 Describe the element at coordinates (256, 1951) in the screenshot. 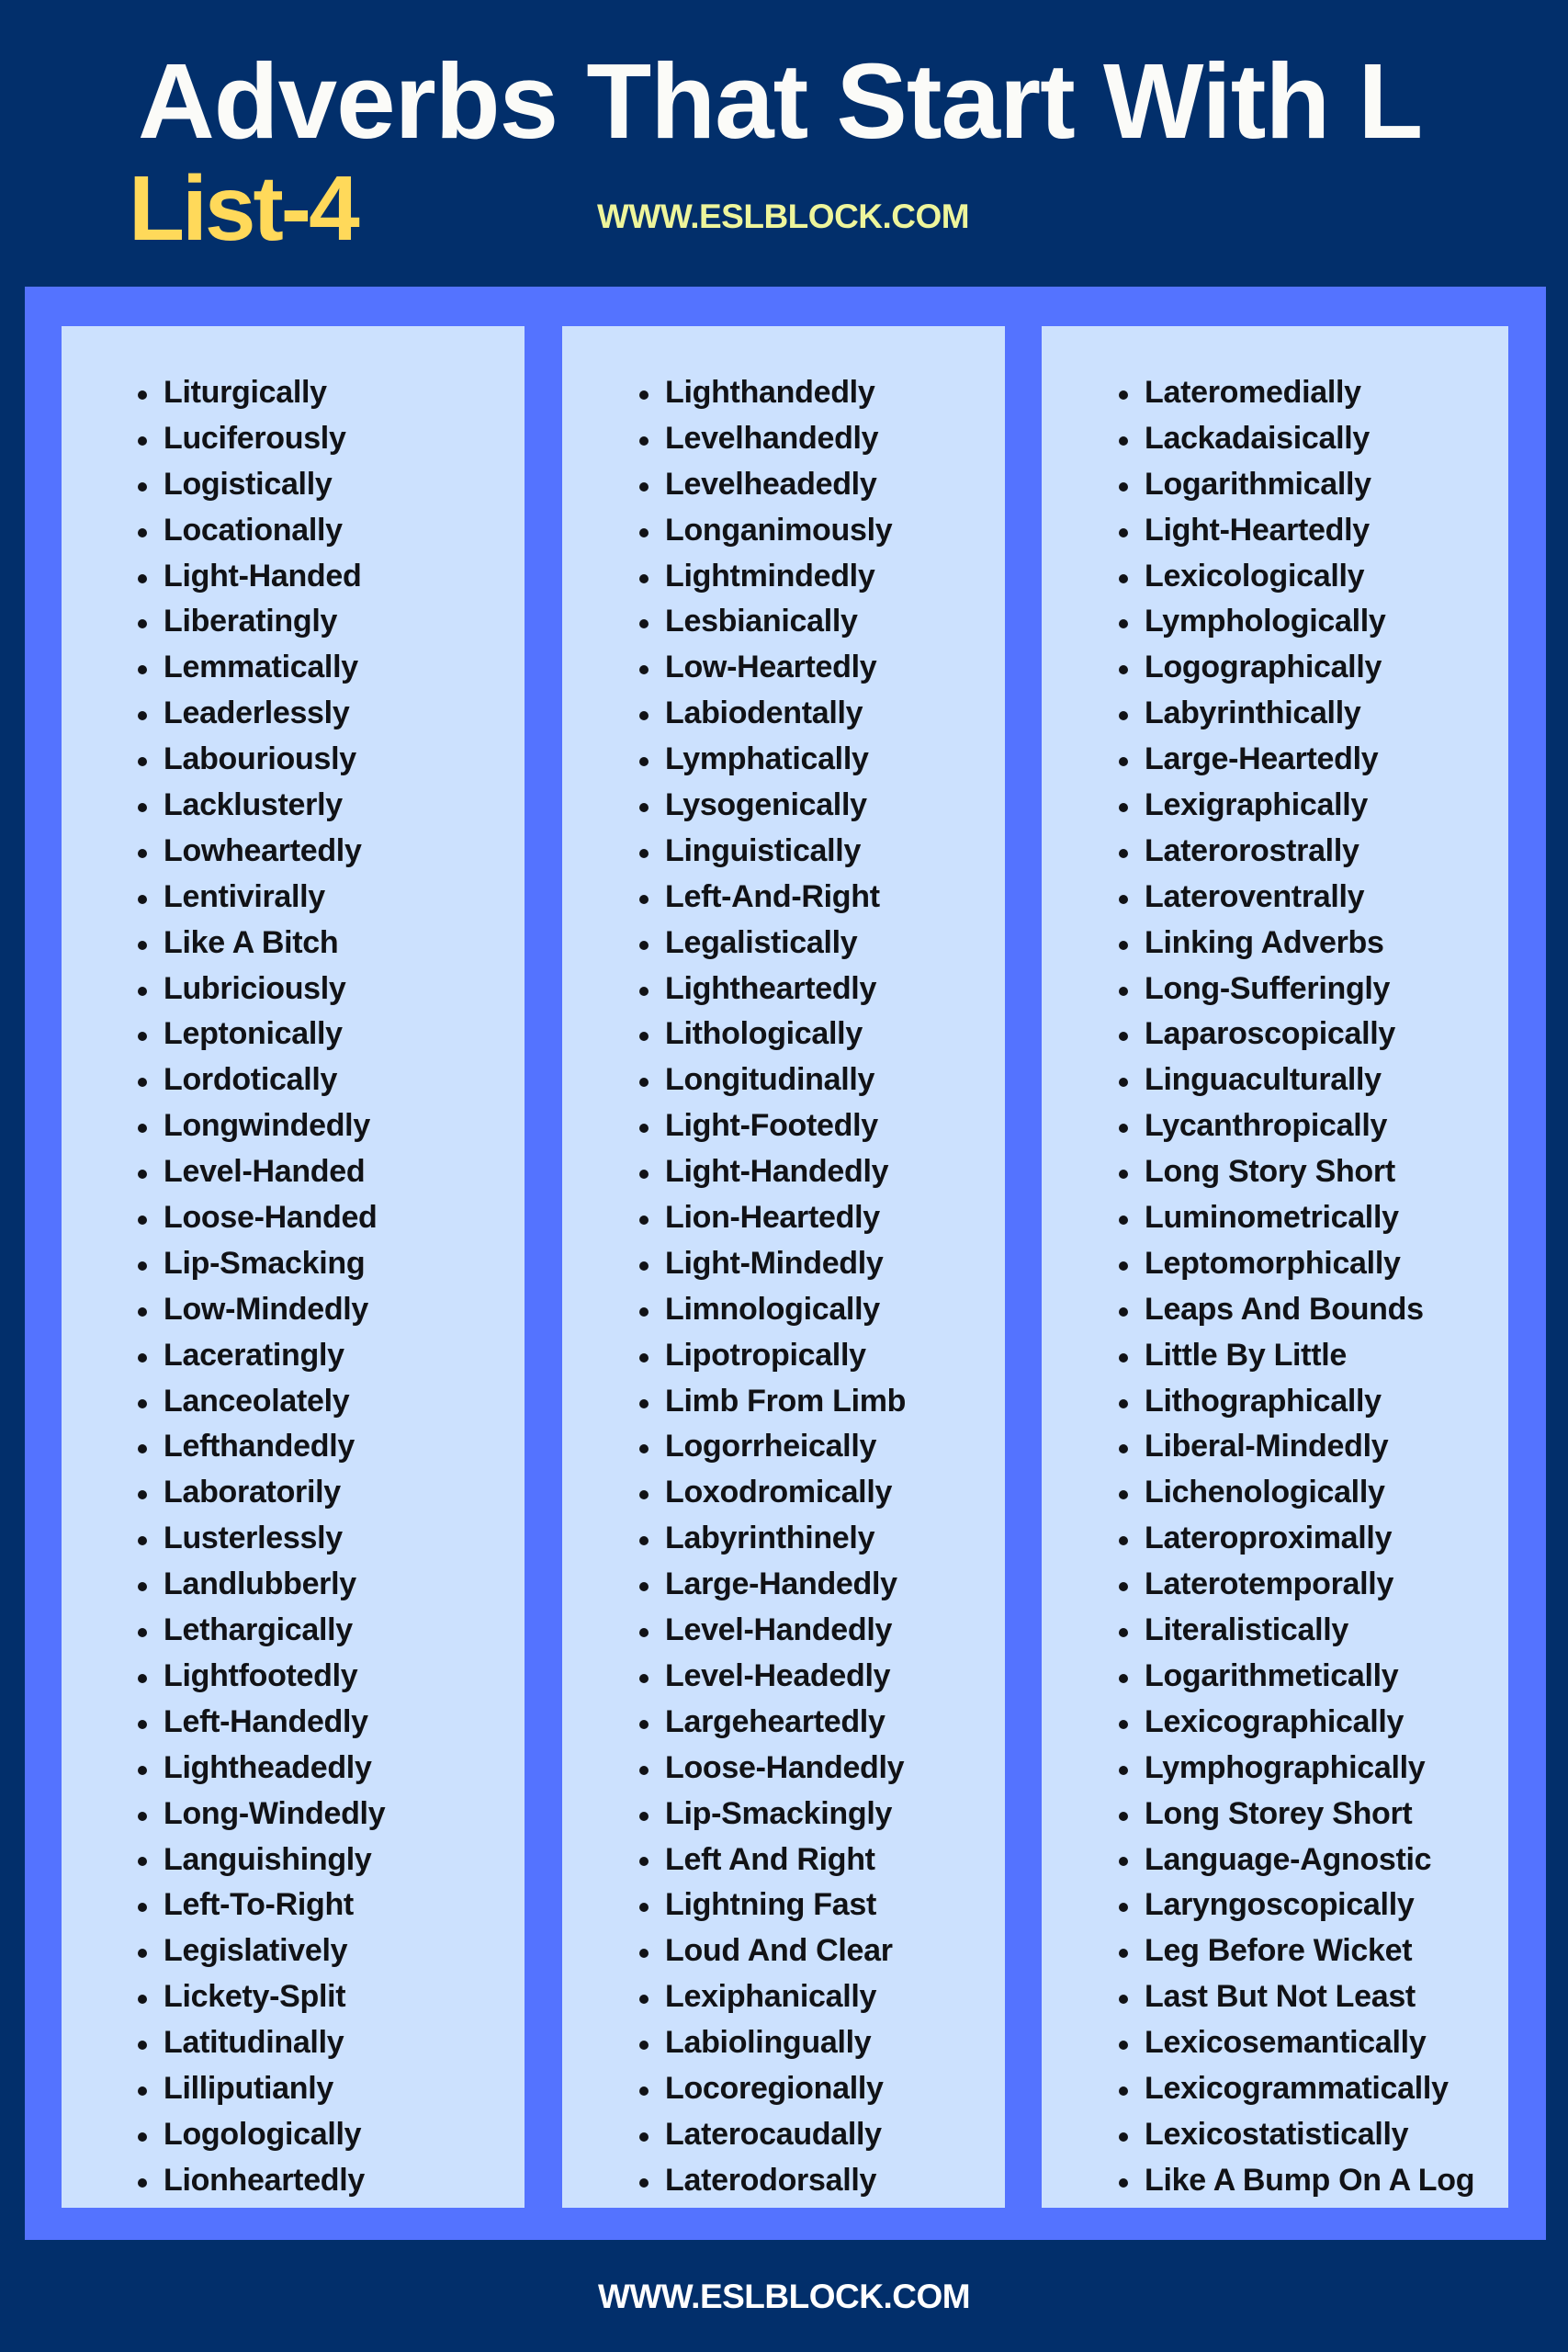

I see `adverb-text: Legislatively` at that location.